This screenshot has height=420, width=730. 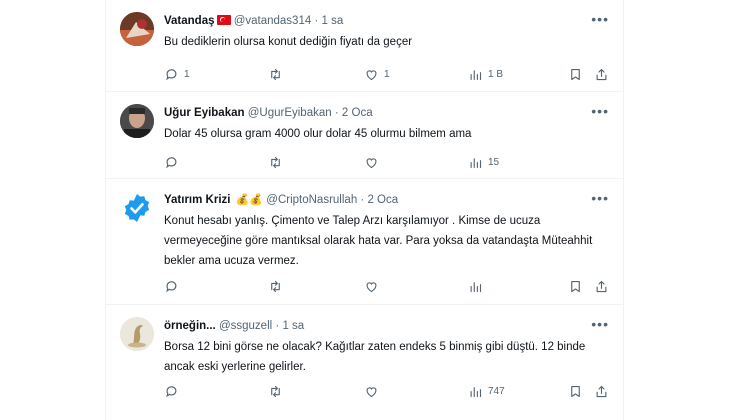 I want to click on author-name: Vatandaş, so click(x=189, y=21).